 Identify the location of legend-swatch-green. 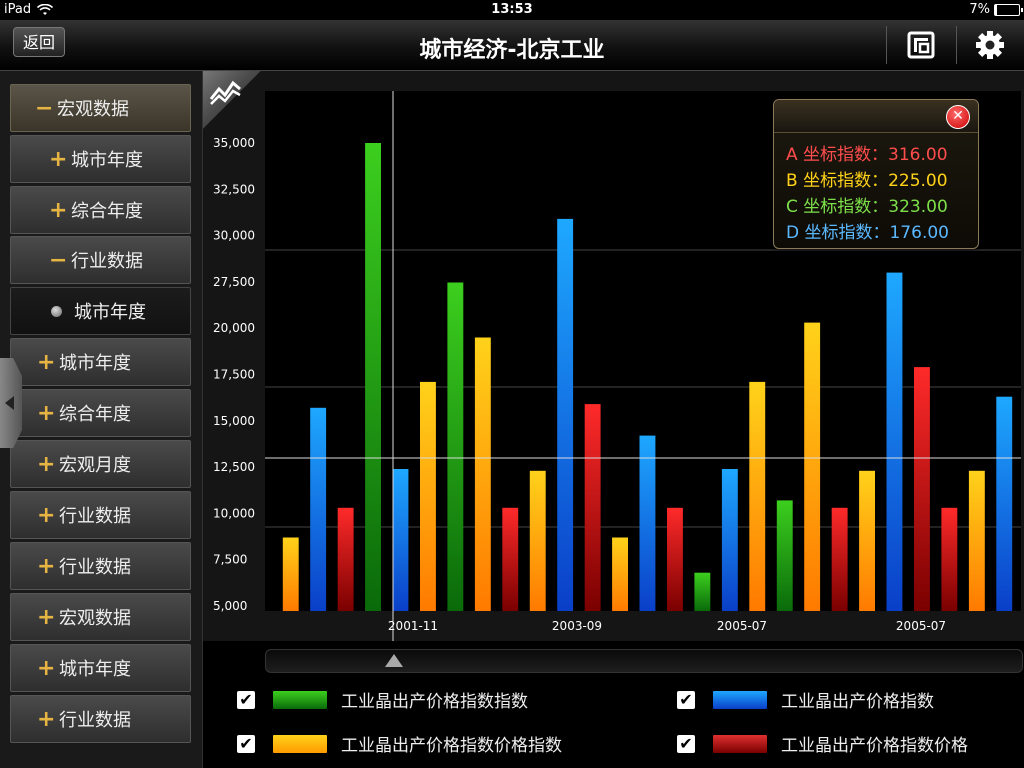
(300, 699).